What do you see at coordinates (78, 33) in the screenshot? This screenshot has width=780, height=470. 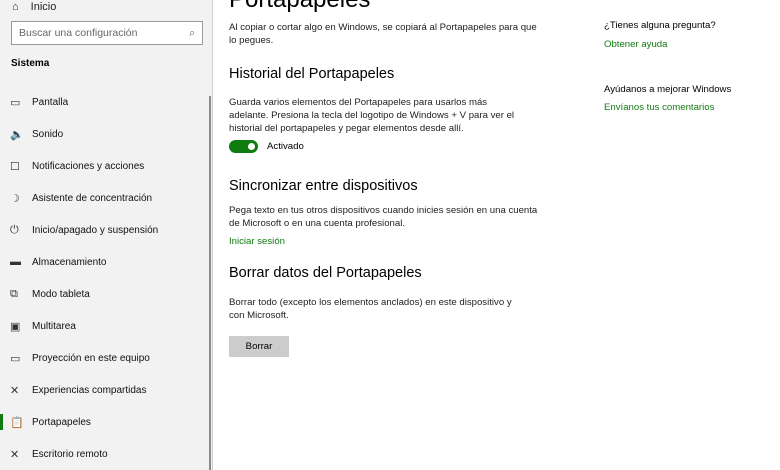 I see `search-placeholder: Buscar una configuración` at bounding box center [78, 33].